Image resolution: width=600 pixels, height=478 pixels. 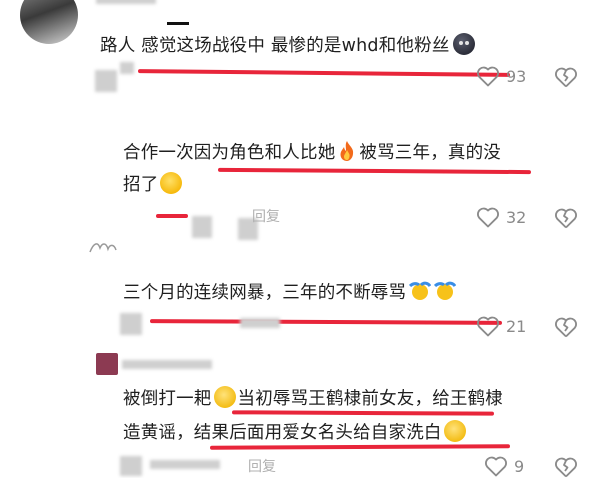 I want to click on like-count: 9, so click(x=519, y=466).